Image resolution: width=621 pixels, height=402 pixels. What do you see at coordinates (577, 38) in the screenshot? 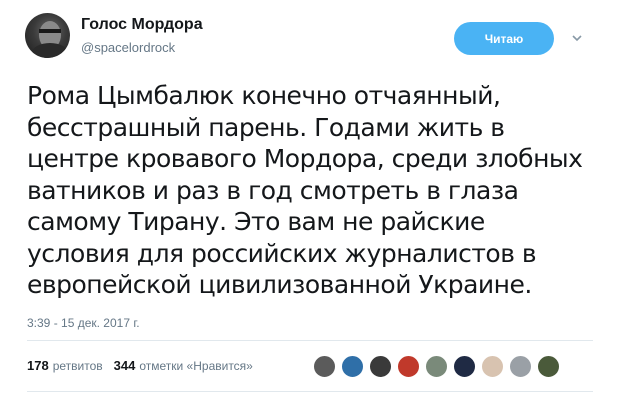
I see `chevron-down-icon` at bounding box center [577, 38].